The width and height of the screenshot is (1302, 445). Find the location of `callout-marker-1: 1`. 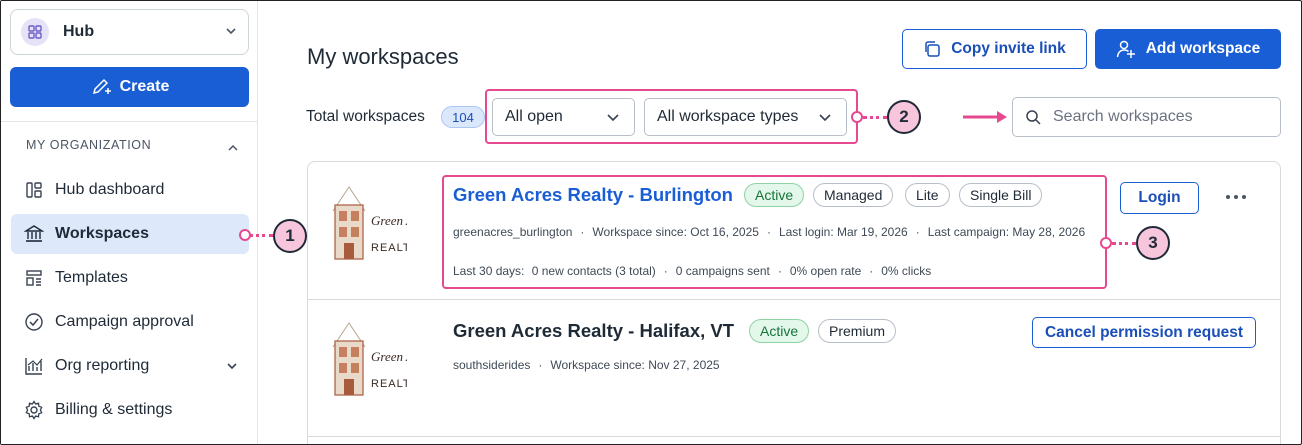

callout-marker-1: 1 is located at coordinates (290, 236).